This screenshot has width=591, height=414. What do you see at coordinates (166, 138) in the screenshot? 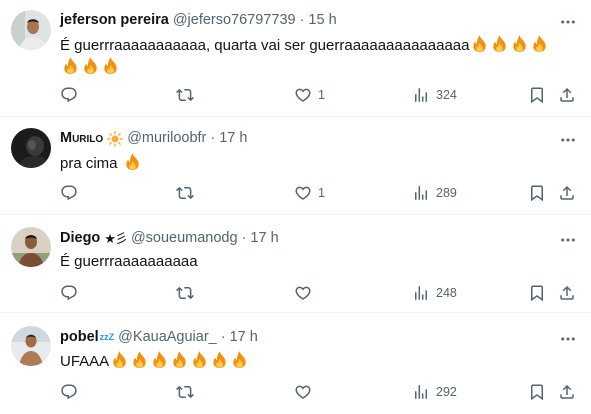
I see `handle: @muriloobfr` at bounding box center [166, 138].